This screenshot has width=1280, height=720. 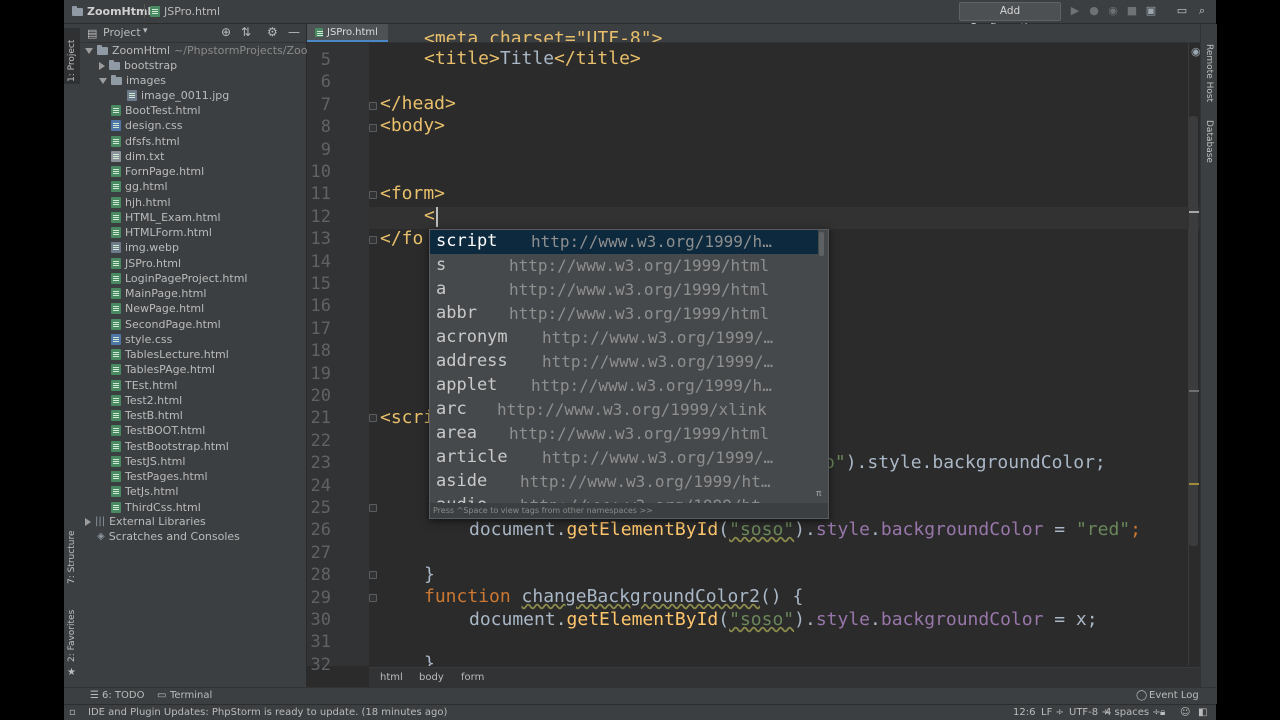 I want to click on tree-file: MainPage.html, so click(x=158, y=293).